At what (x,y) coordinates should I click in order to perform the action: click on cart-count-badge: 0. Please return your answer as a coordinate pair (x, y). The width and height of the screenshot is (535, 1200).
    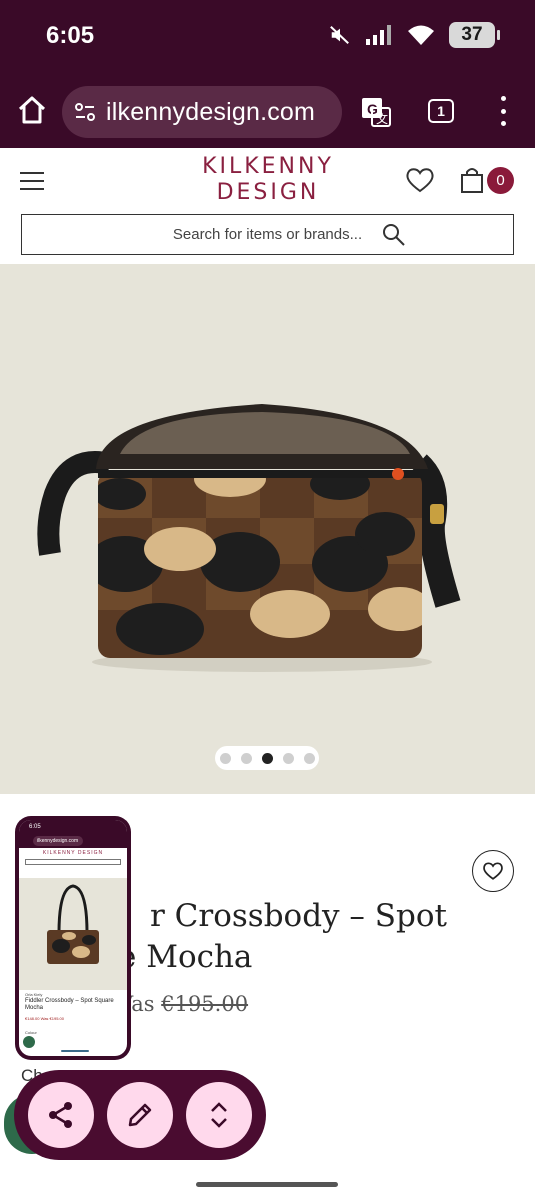
    Looking at the image, I should click on (500, 180).